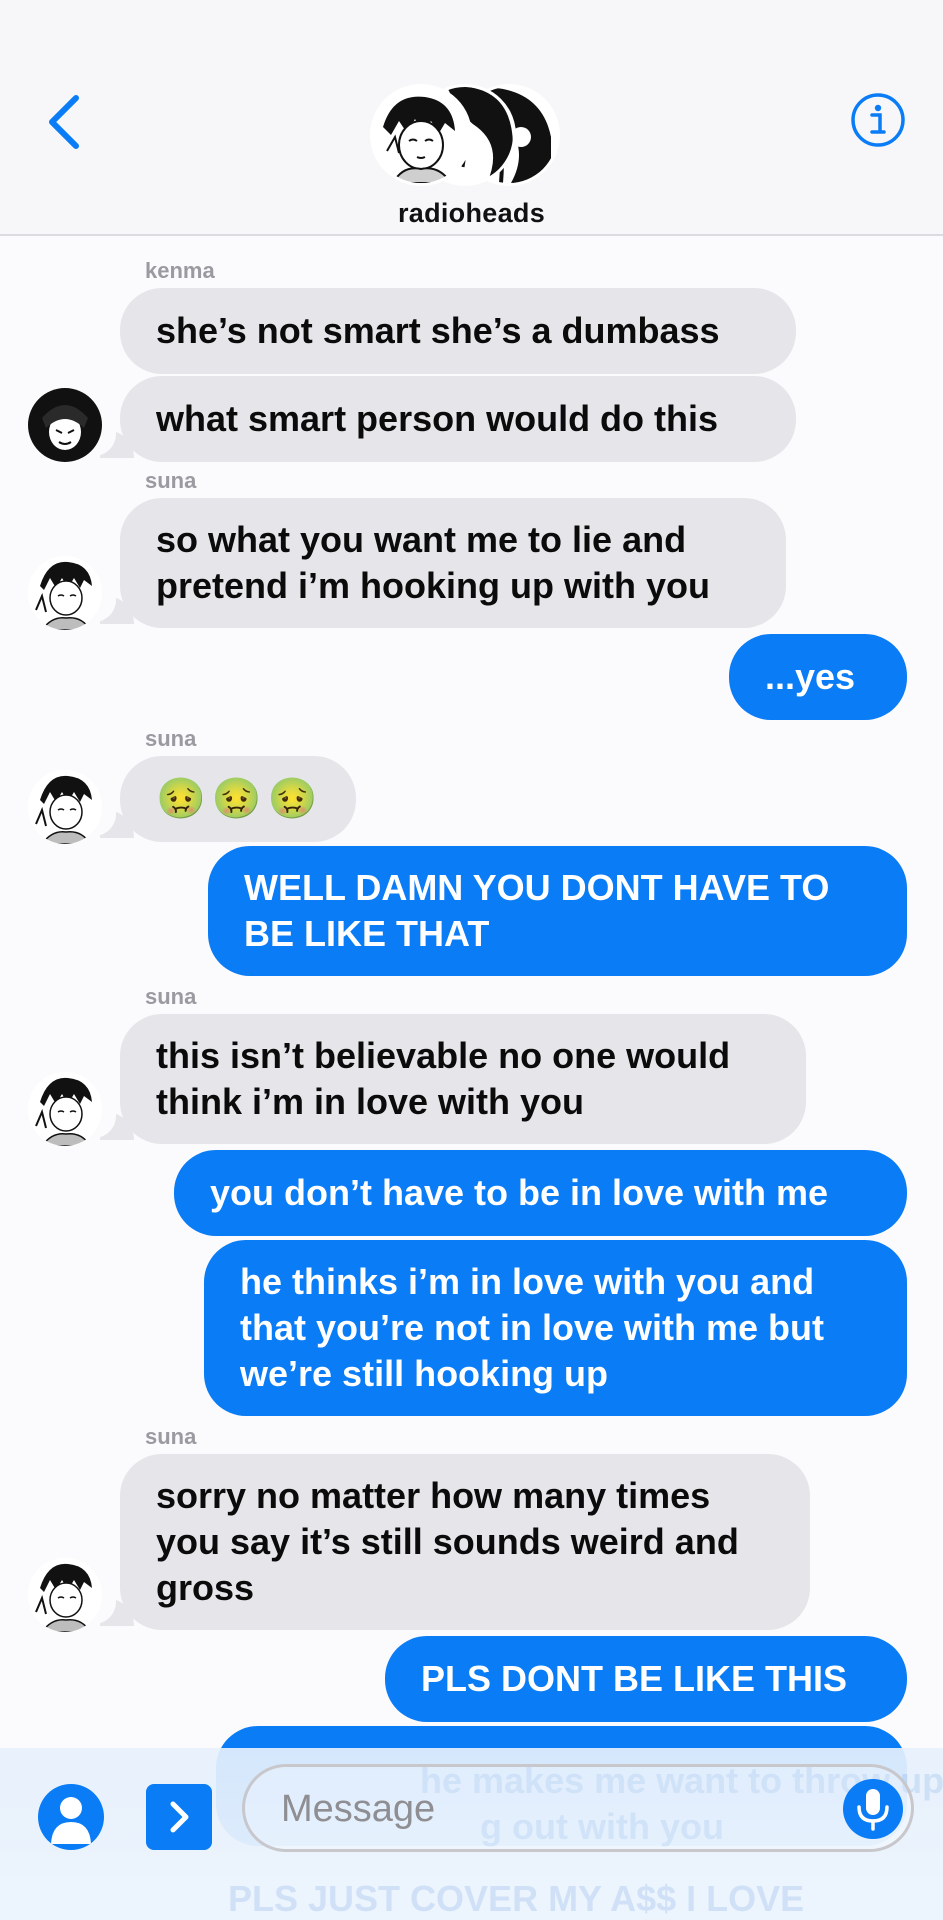  I want to click on message-text: ...yes, so click(810, 676).